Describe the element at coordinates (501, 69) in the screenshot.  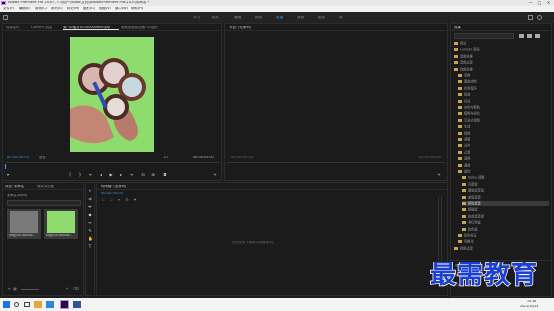
I see `effects-tree-item: 视频效果` at that location.